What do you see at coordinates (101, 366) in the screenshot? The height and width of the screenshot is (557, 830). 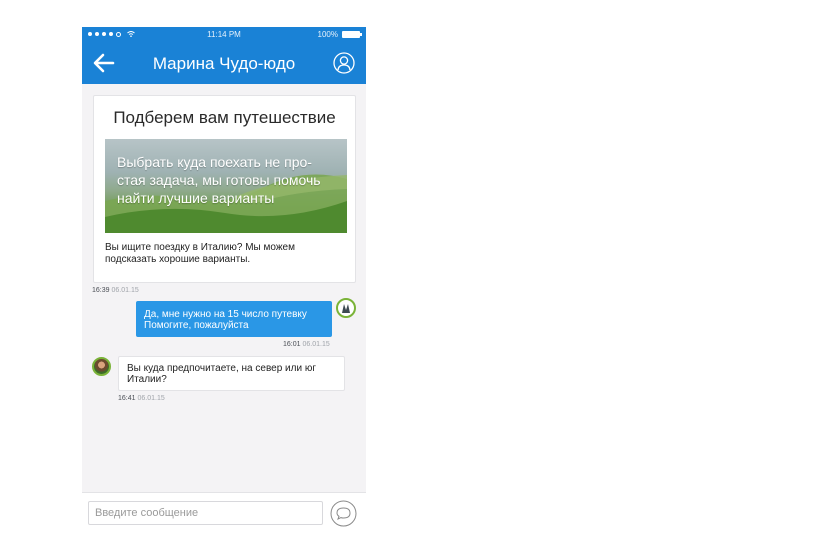 I see `contact-avatar` at bounding box center [101, 366].